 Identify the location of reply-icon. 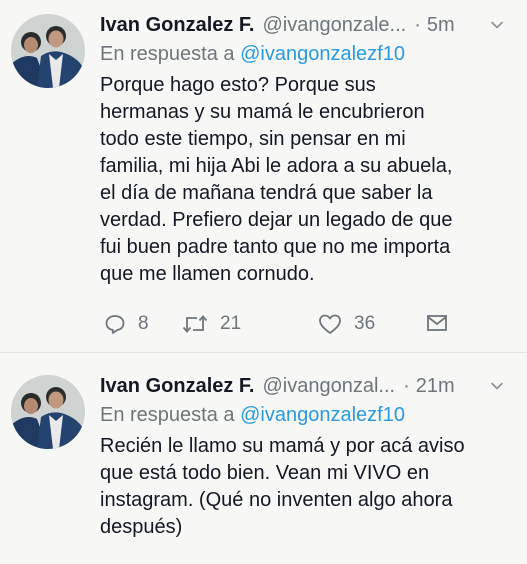
(115, 324).